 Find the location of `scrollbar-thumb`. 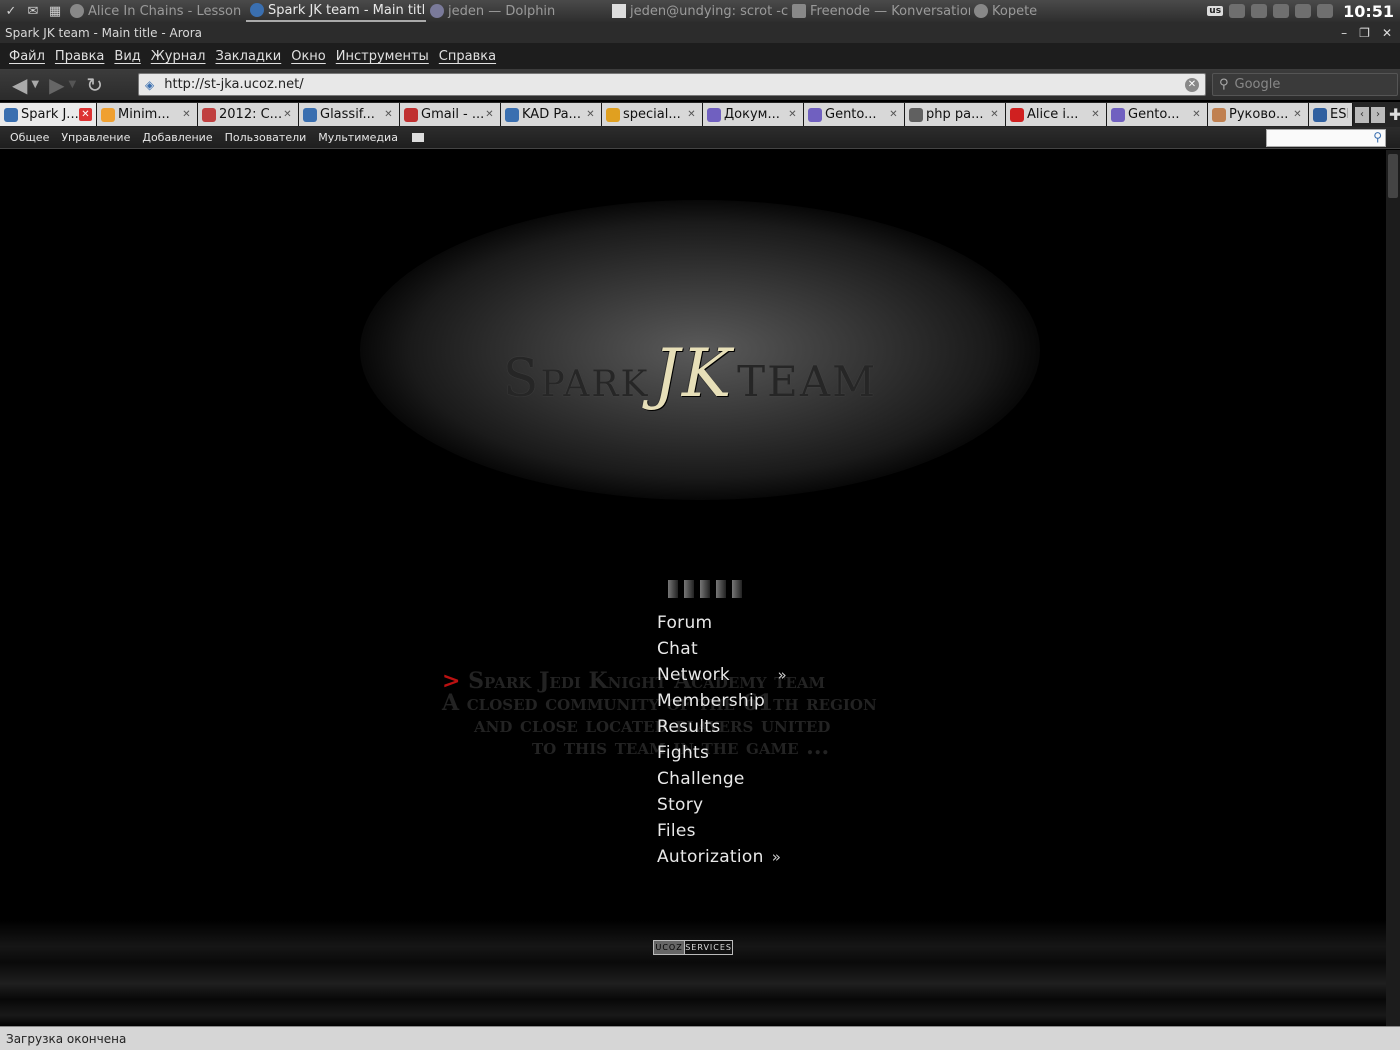

scrollbar-thumb is located at coordinates (1393, 176).